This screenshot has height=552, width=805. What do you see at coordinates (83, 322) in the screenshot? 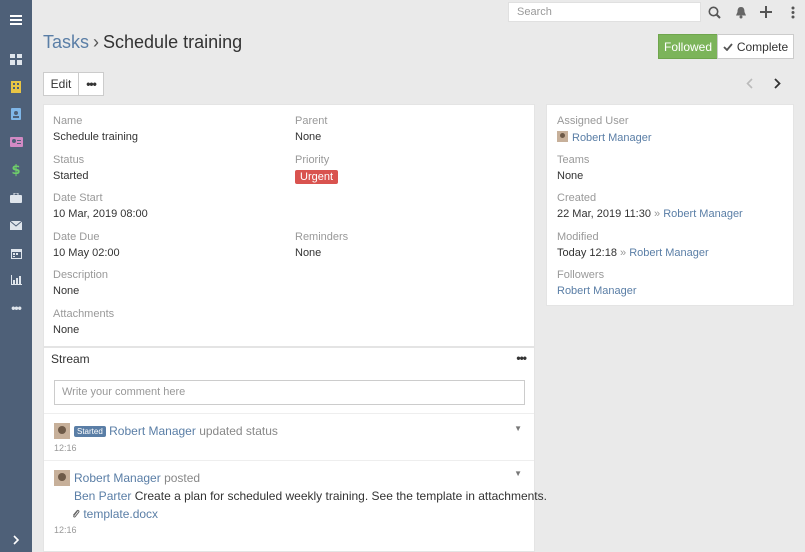
I see `field-attachments: Attachments None` at bounding box center [83, 322].